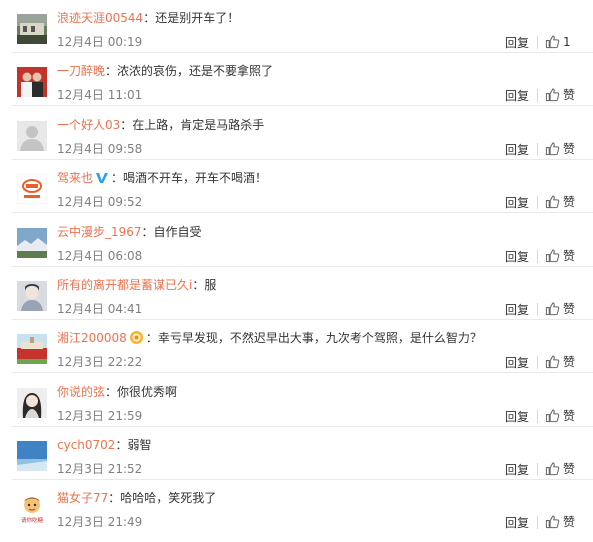 This screenshot has height=542, width=593. I want to click on like-button: 1, so click(558, 42).